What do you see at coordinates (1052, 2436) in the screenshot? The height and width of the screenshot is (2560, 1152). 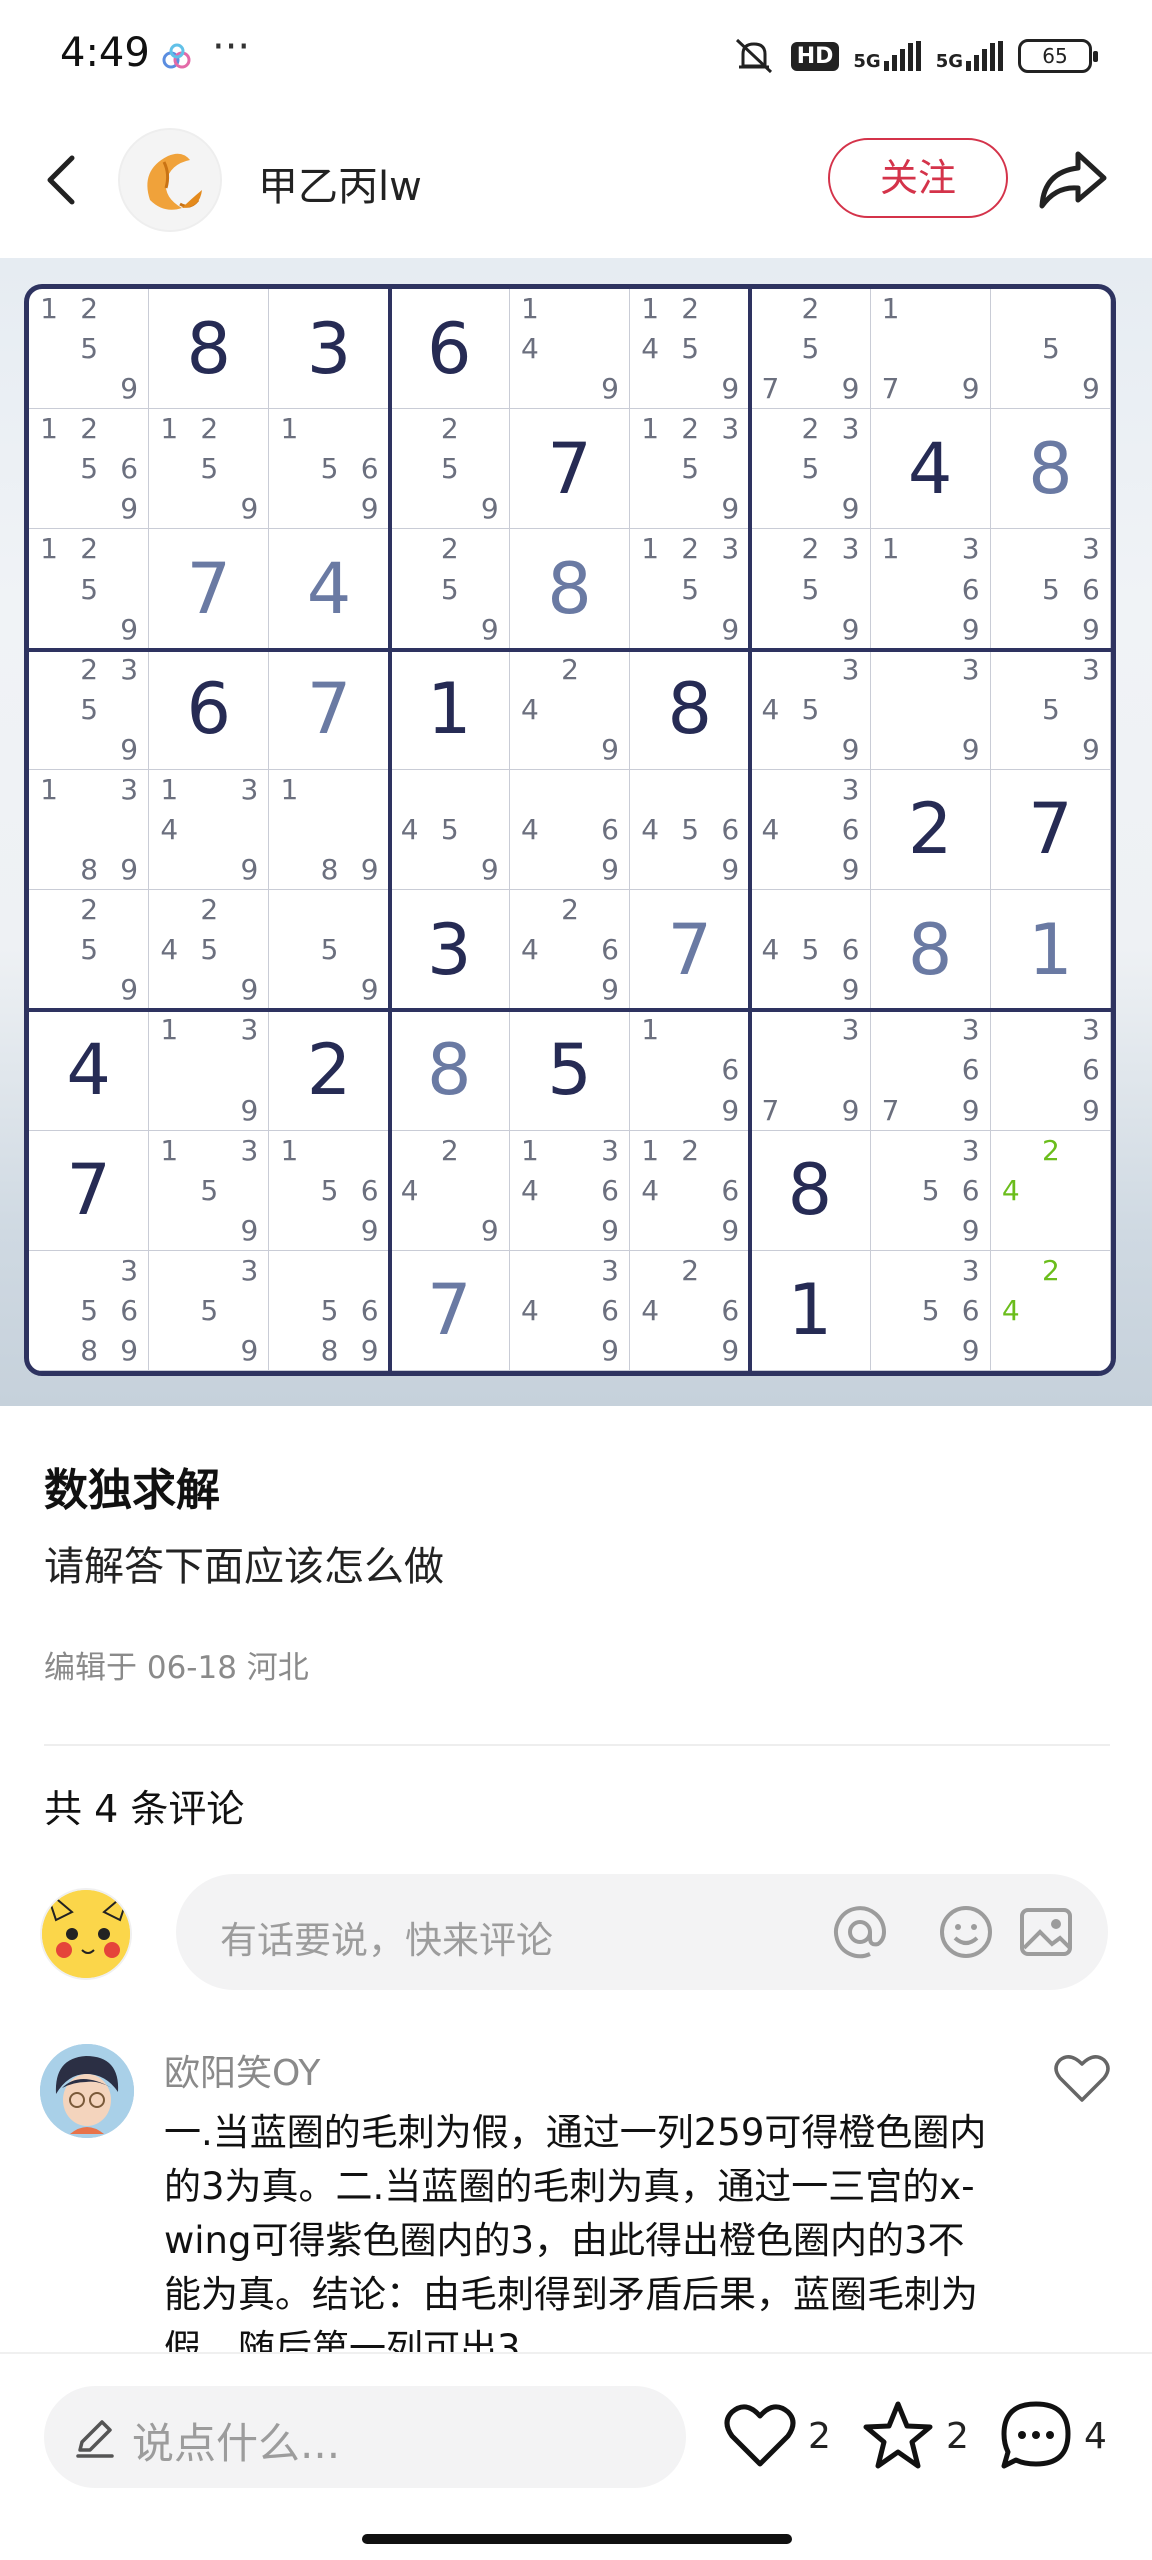 I see `comment-button: 4` at bounding box center [1052, 2436].